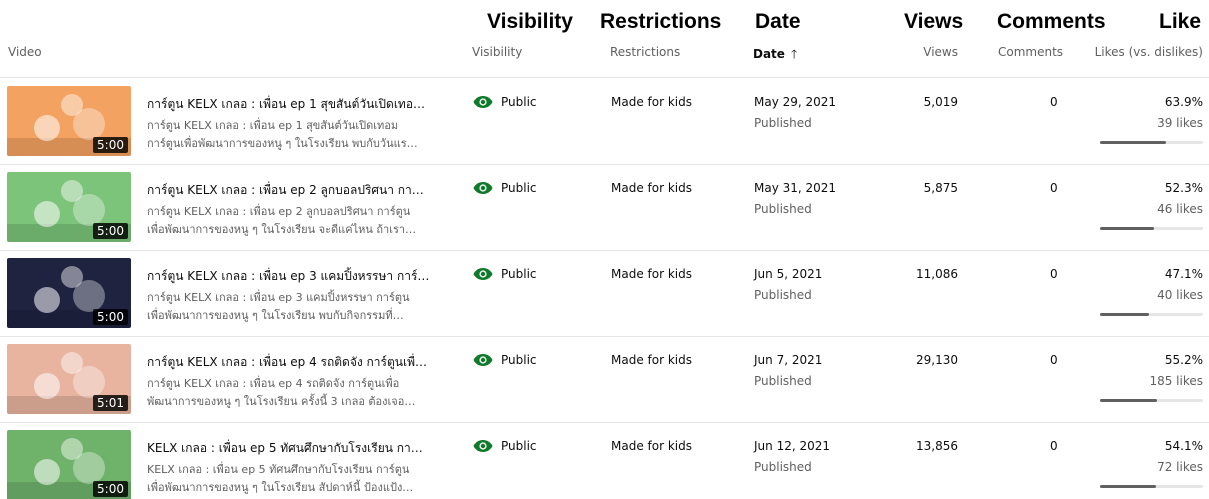 The width and height of the screenshot is (1209, 499). Describe the element at coordinates (530, 21) in the screenshot. I see `annotation-visibility: Visibility` at that location.